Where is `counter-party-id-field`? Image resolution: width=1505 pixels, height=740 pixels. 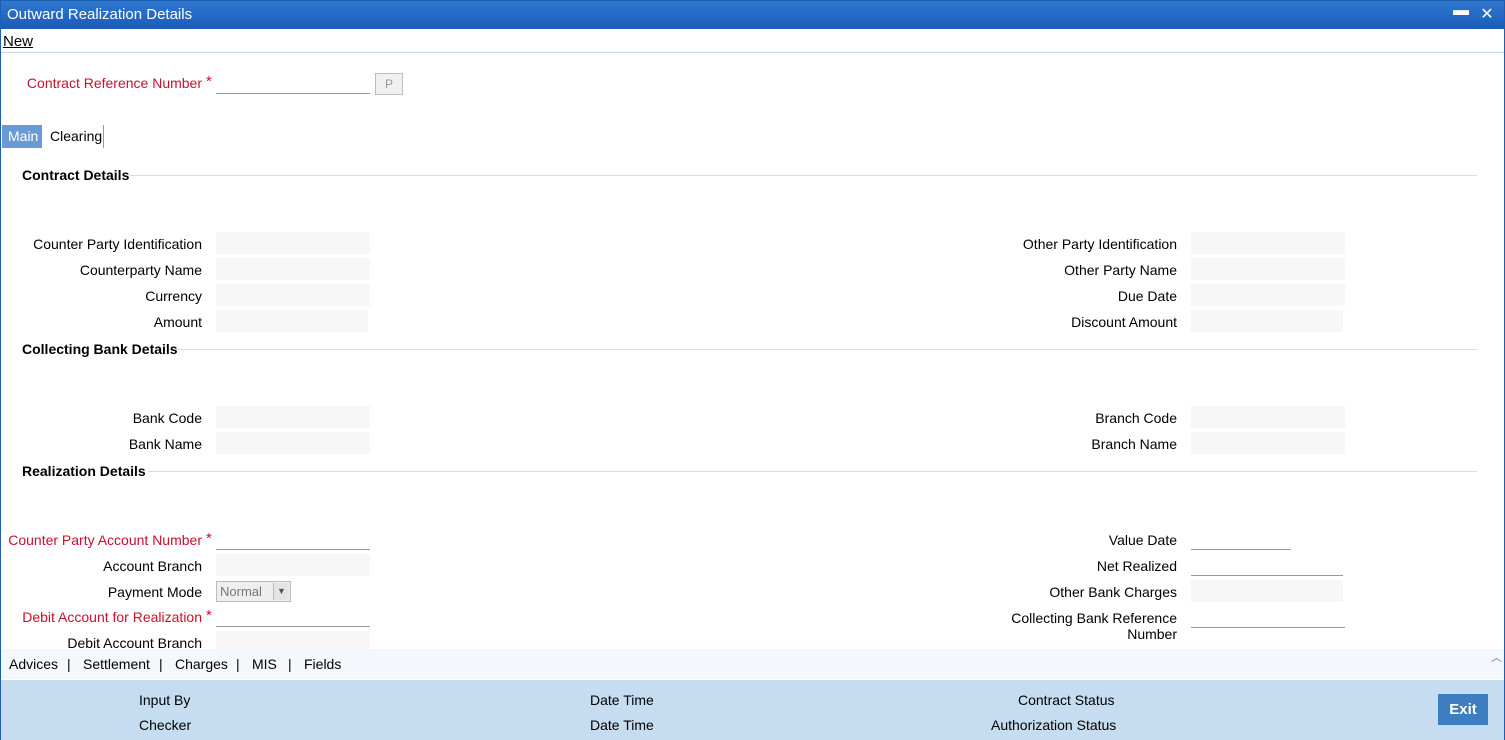 counter-party-id-field is located at coordinates (293, 243).